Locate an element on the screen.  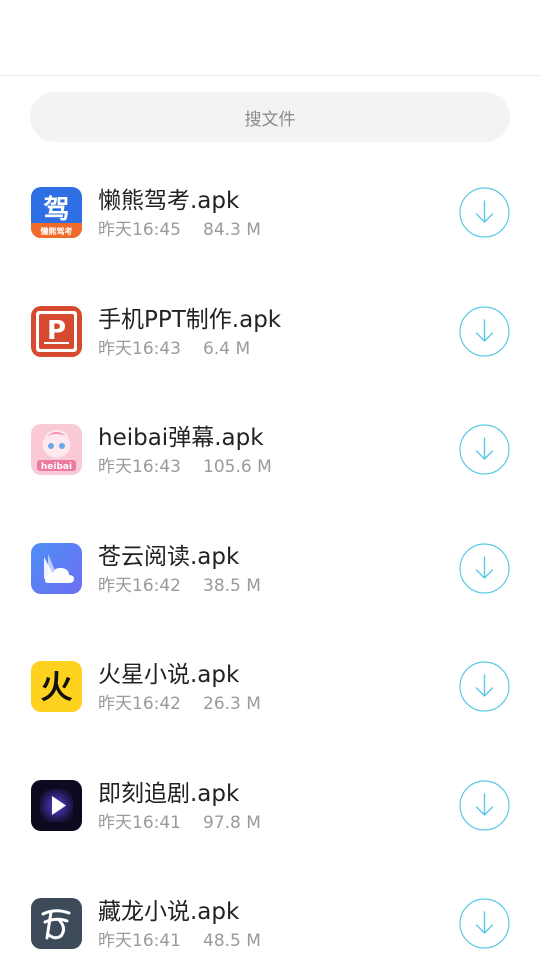
file-size: 6.4 M is located at coordinates (227, 348).